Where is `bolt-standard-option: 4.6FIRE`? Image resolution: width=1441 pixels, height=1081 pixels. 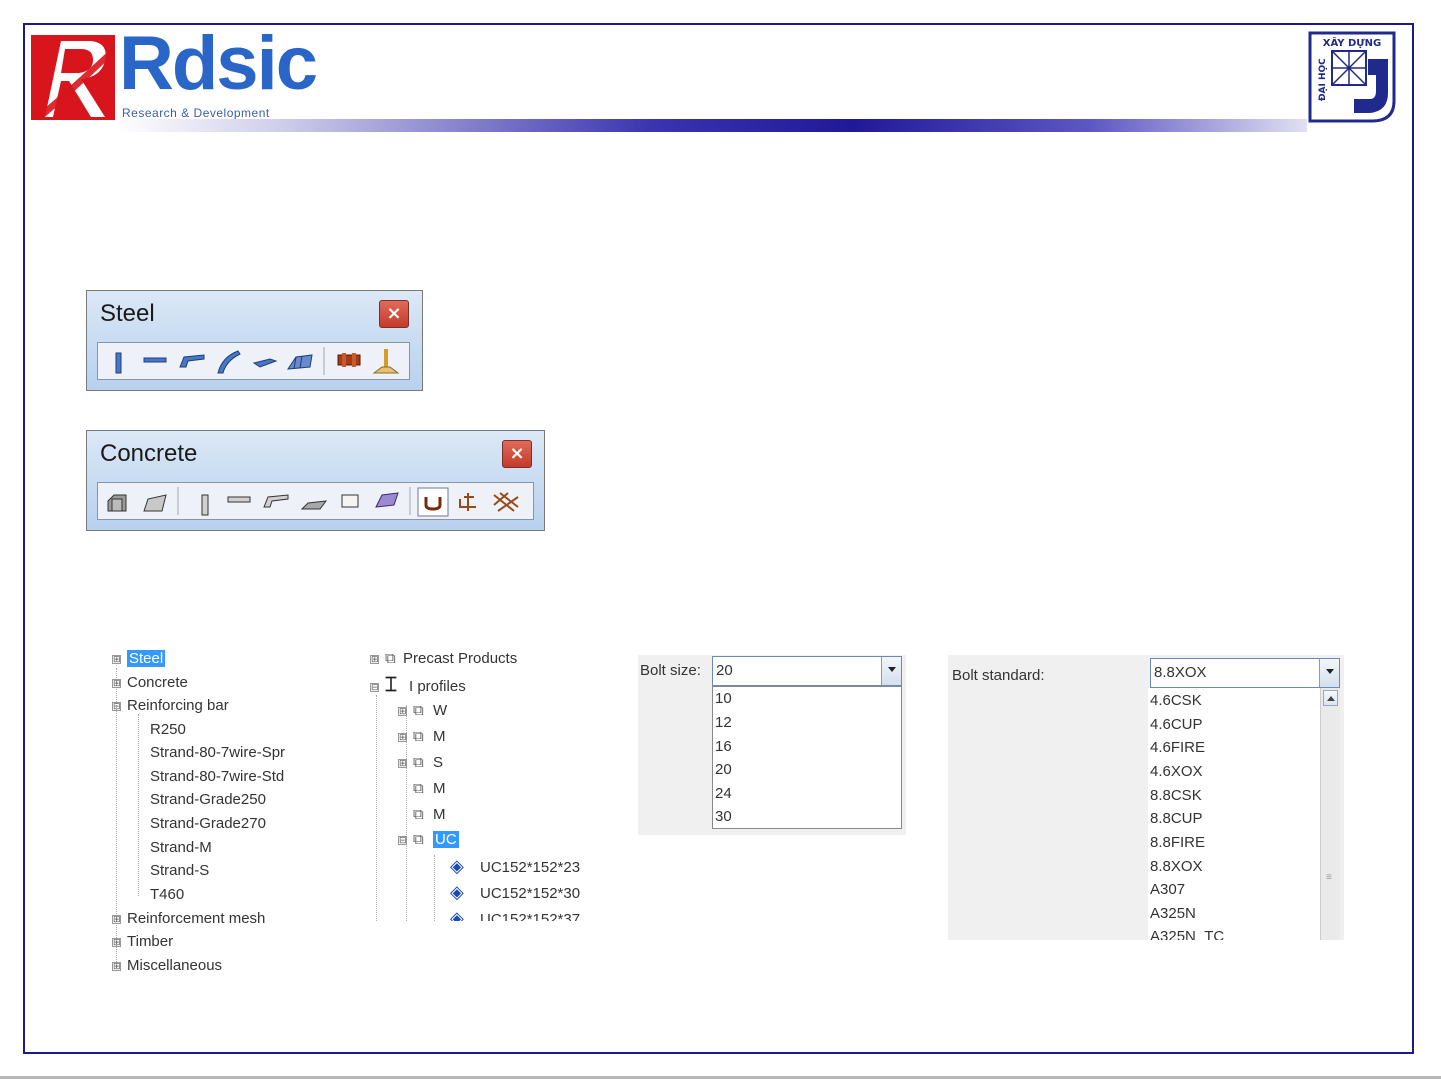 bolt-standard-option: 4.6FIRE is located at coordinates (1177, 748).